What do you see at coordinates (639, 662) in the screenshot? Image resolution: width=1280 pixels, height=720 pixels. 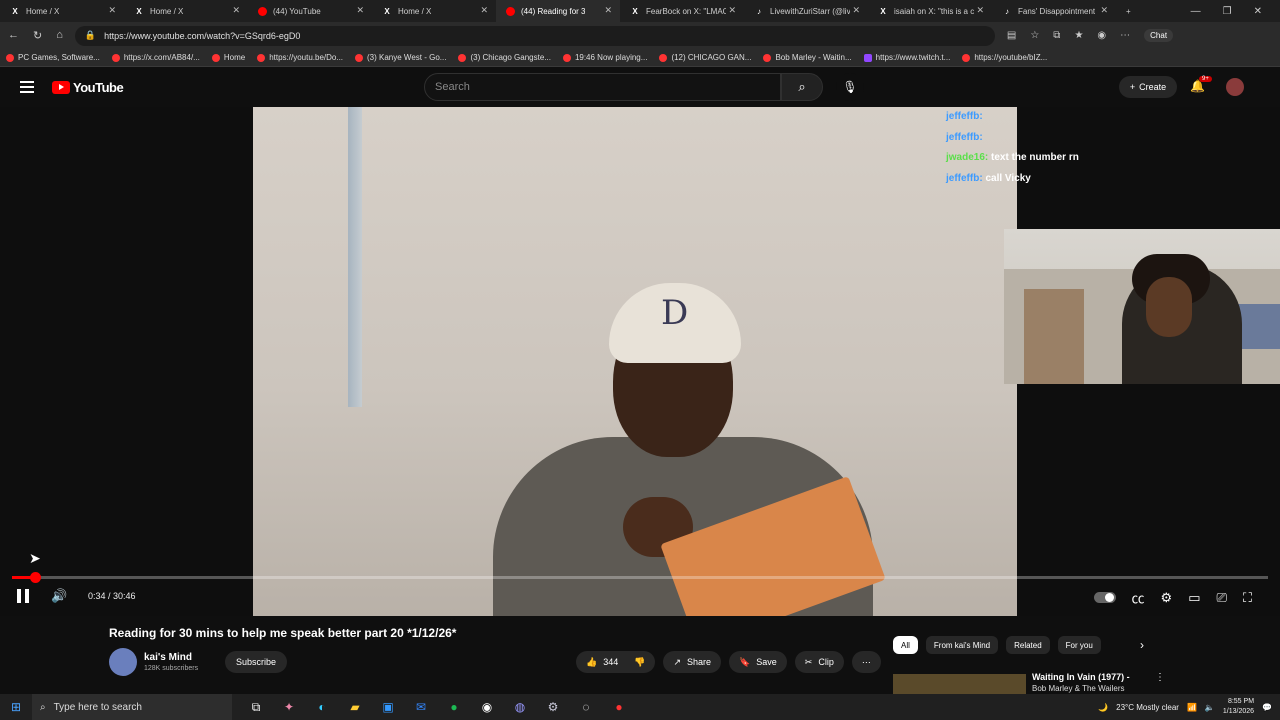 I see `thumbs-down-icon: 👎` at bounding box center [639, 662].